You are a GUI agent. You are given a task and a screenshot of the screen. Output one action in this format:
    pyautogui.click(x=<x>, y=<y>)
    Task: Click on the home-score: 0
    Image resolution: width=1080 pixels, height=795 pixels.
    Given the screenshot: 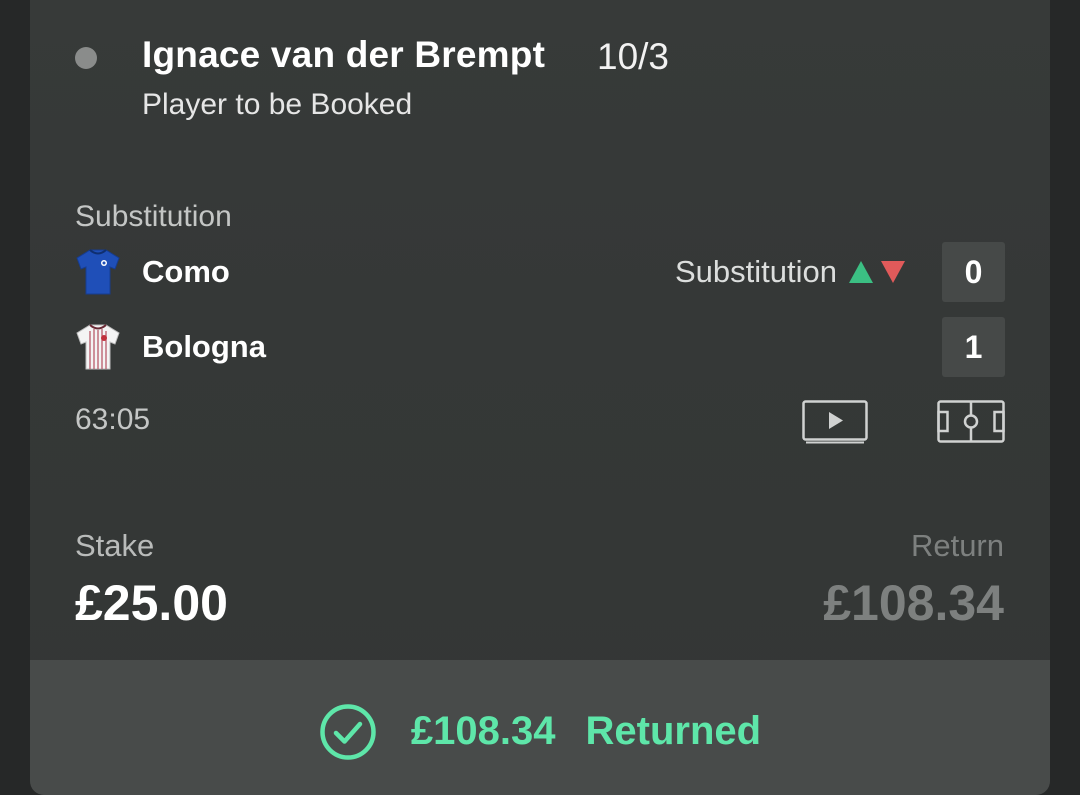 What is the action you would take?
    pyautogui.click(x=973, y=272)
    